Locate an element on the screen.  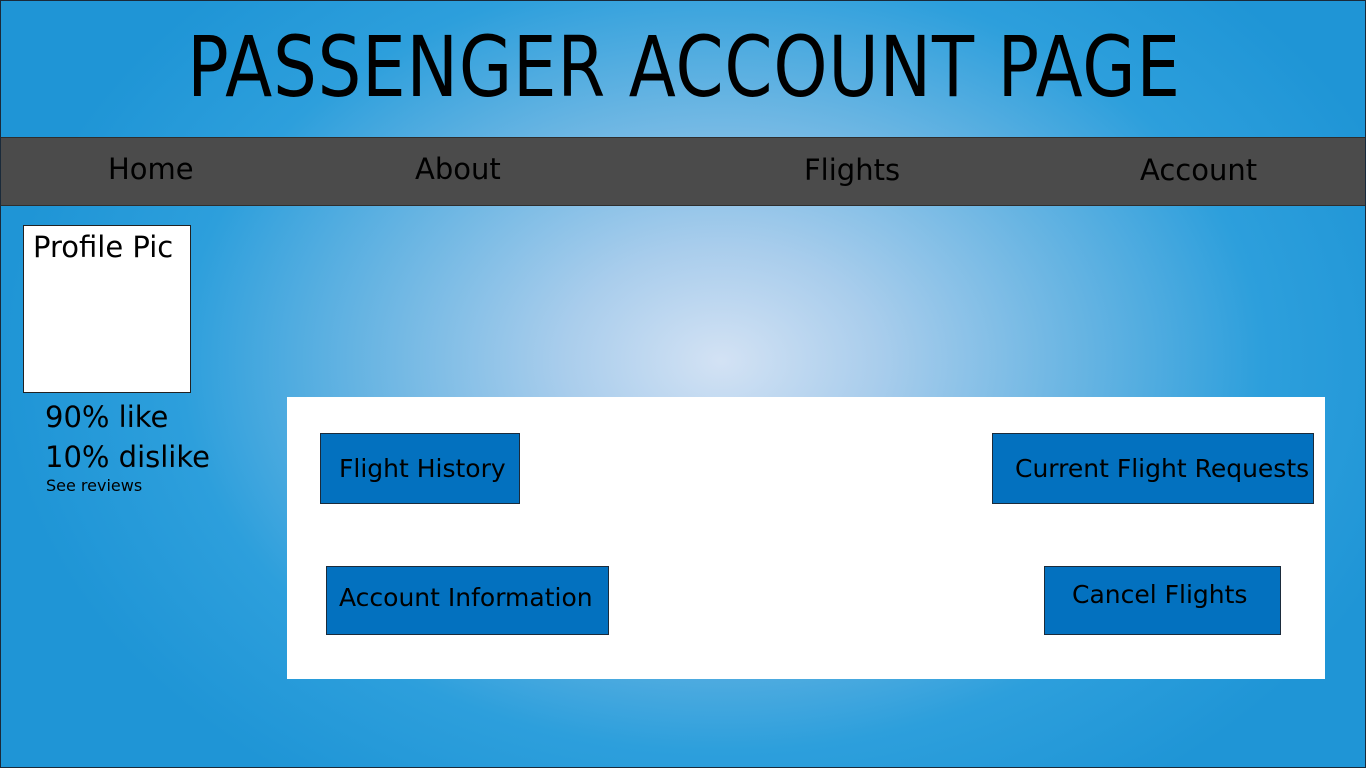
current-flight-requests-label: Current Flight Requests is located at coordinates (1162, 468).